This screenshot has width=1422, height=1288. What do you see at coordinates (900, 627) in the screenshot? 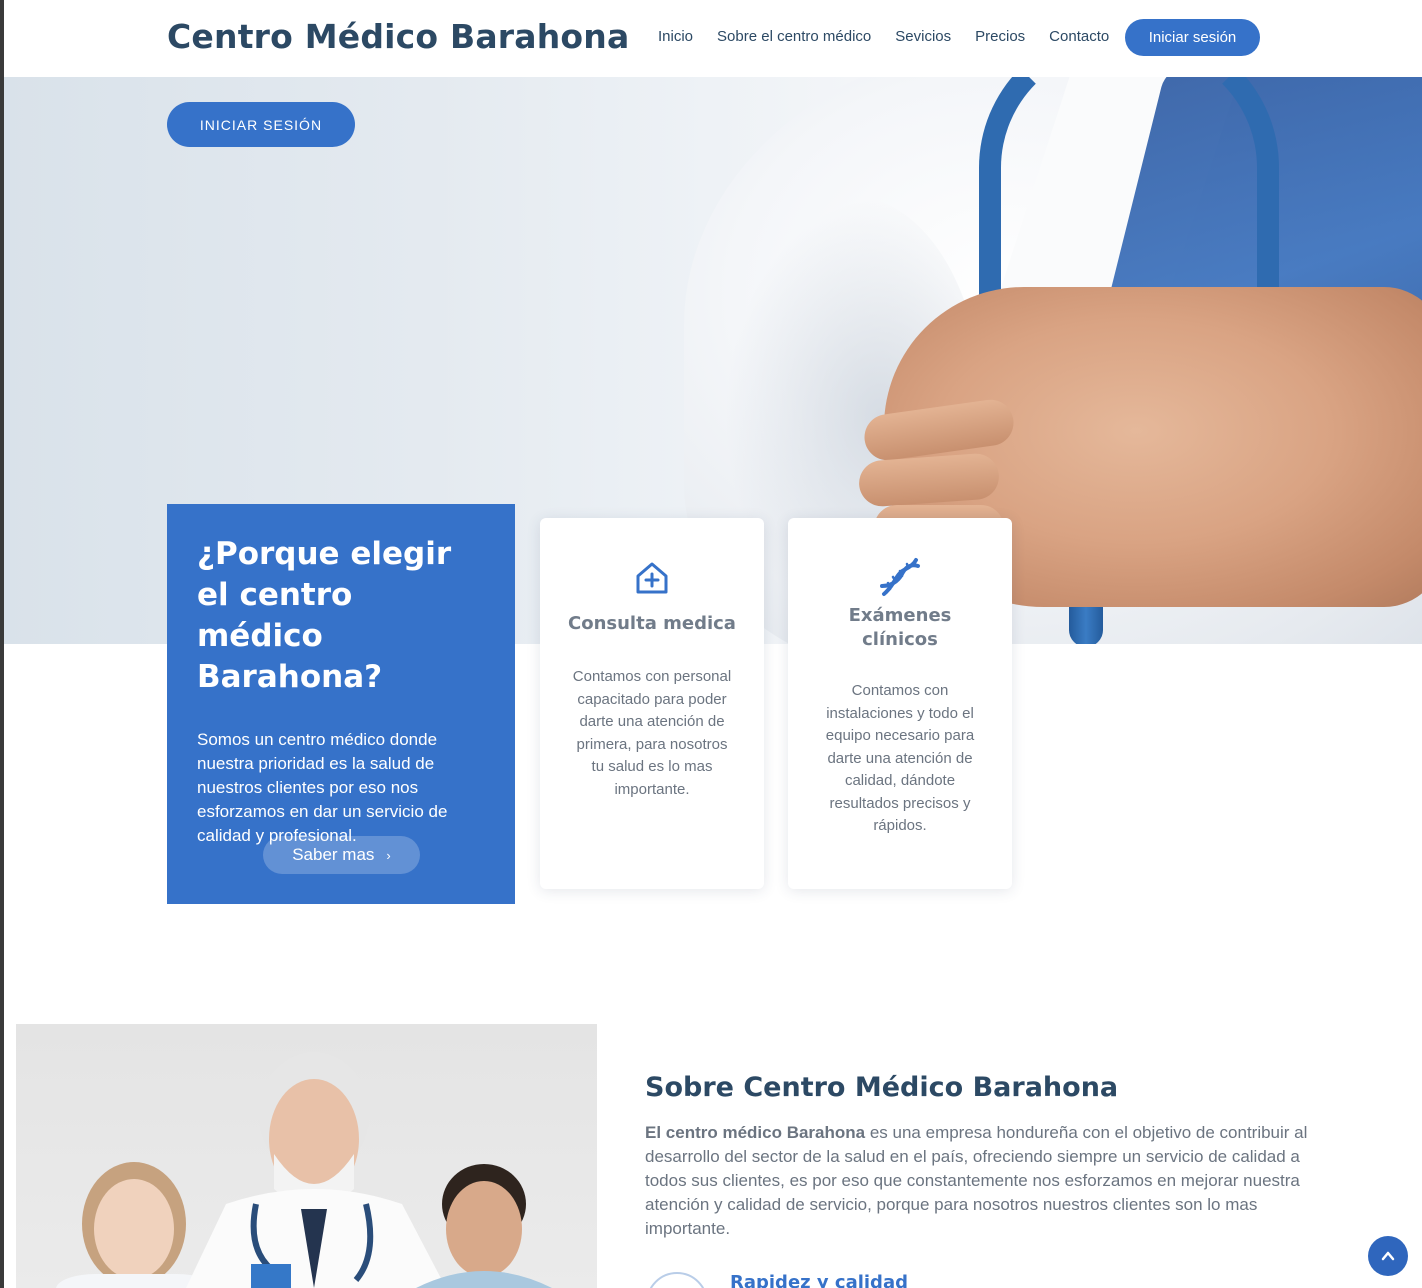
I see `card-title: Exámenes clínicos` at bounding box center [900, 627].